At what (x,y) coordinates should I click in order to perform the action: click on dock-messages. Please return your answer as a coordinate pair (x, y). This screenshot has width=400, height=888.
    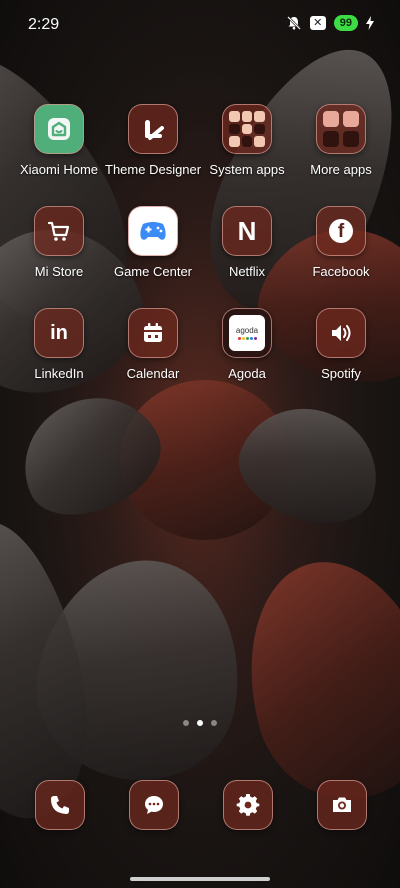
    Looking at the image, I should click on (154, 805).